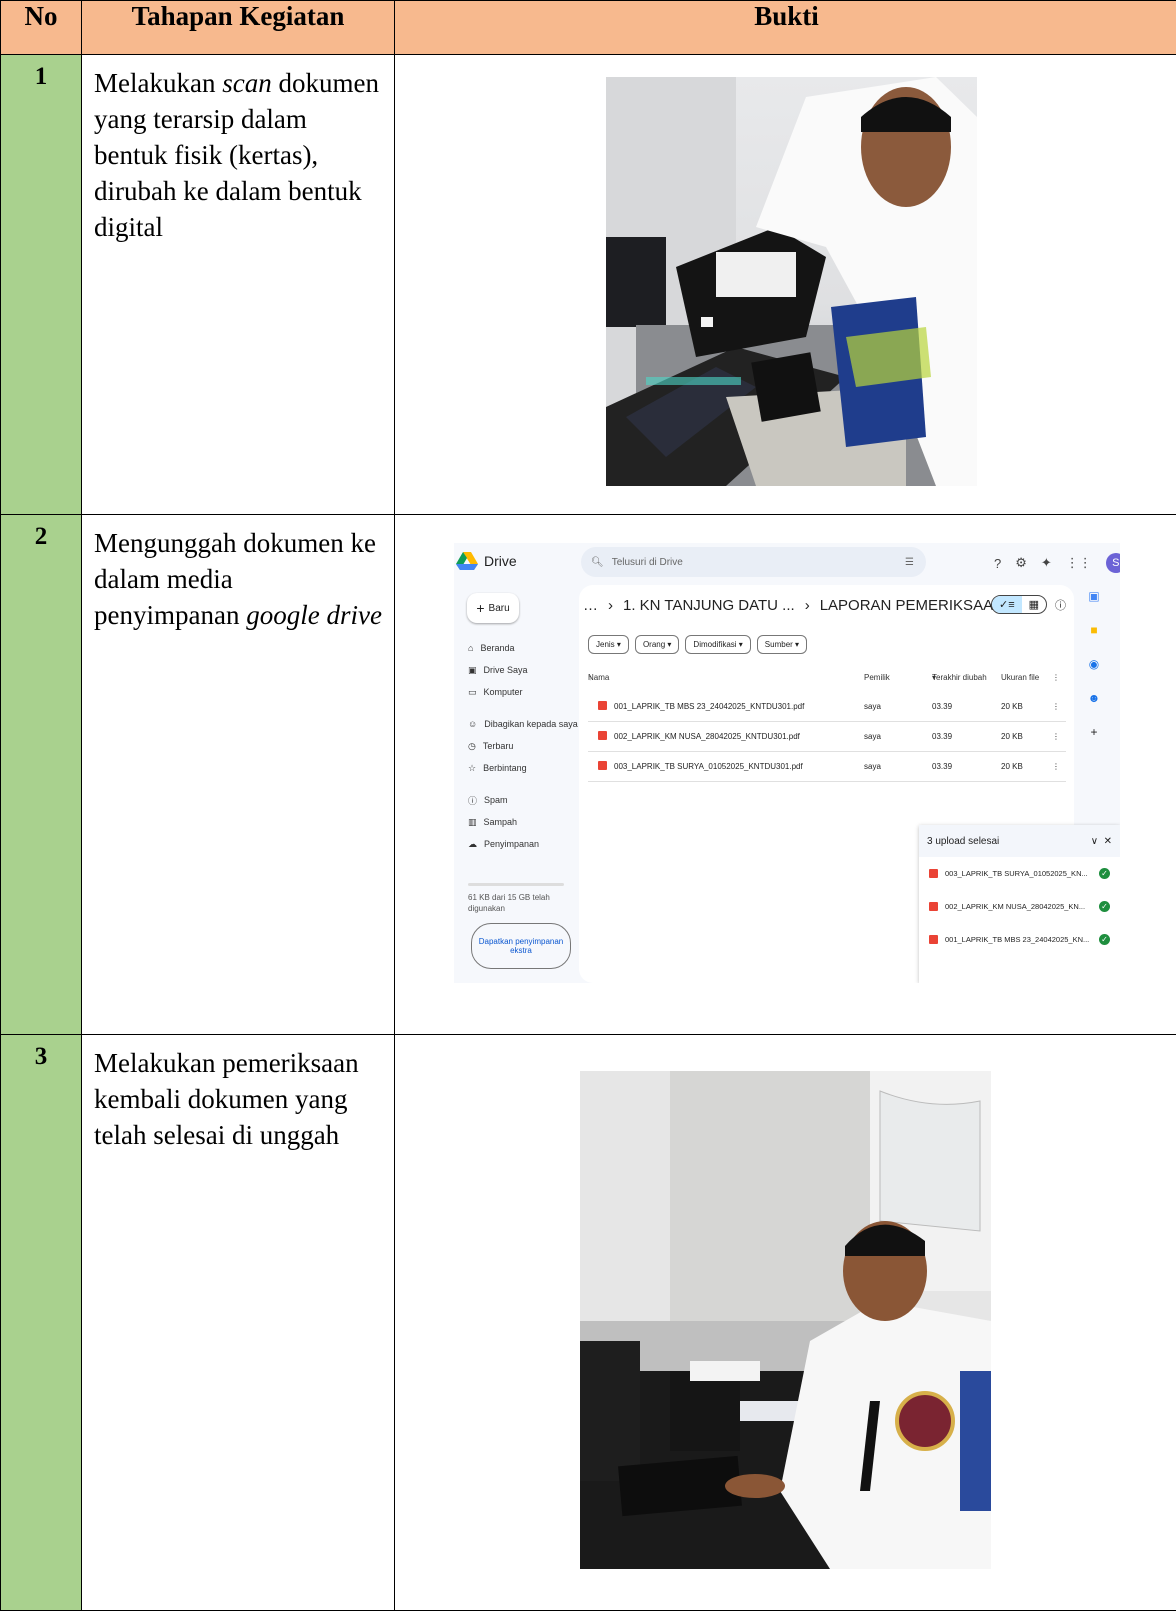  I want to click on upload-title: 3 upload selesai, so click(963, 841).